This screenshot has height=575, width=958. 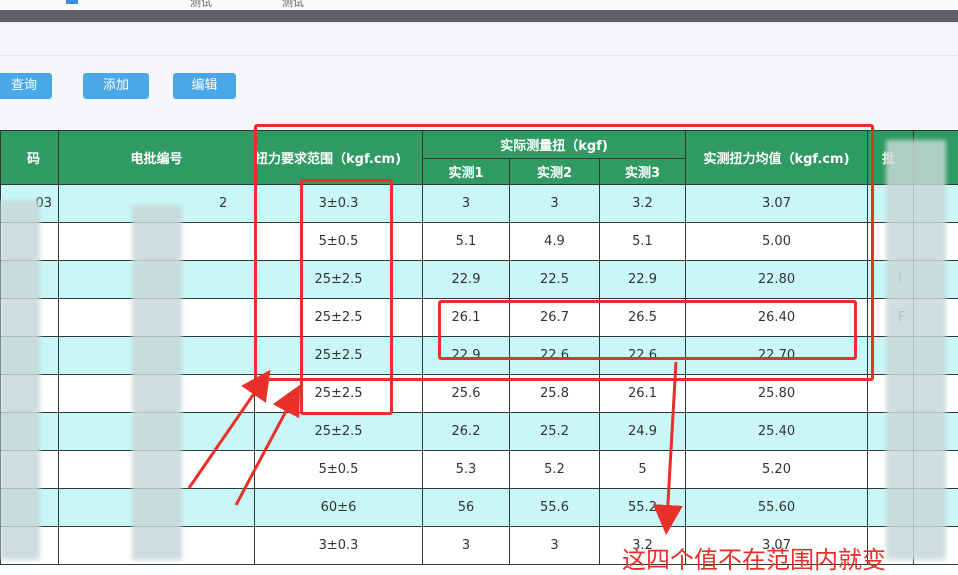 I want to click on arrow-down, so click(x=671, y=441).